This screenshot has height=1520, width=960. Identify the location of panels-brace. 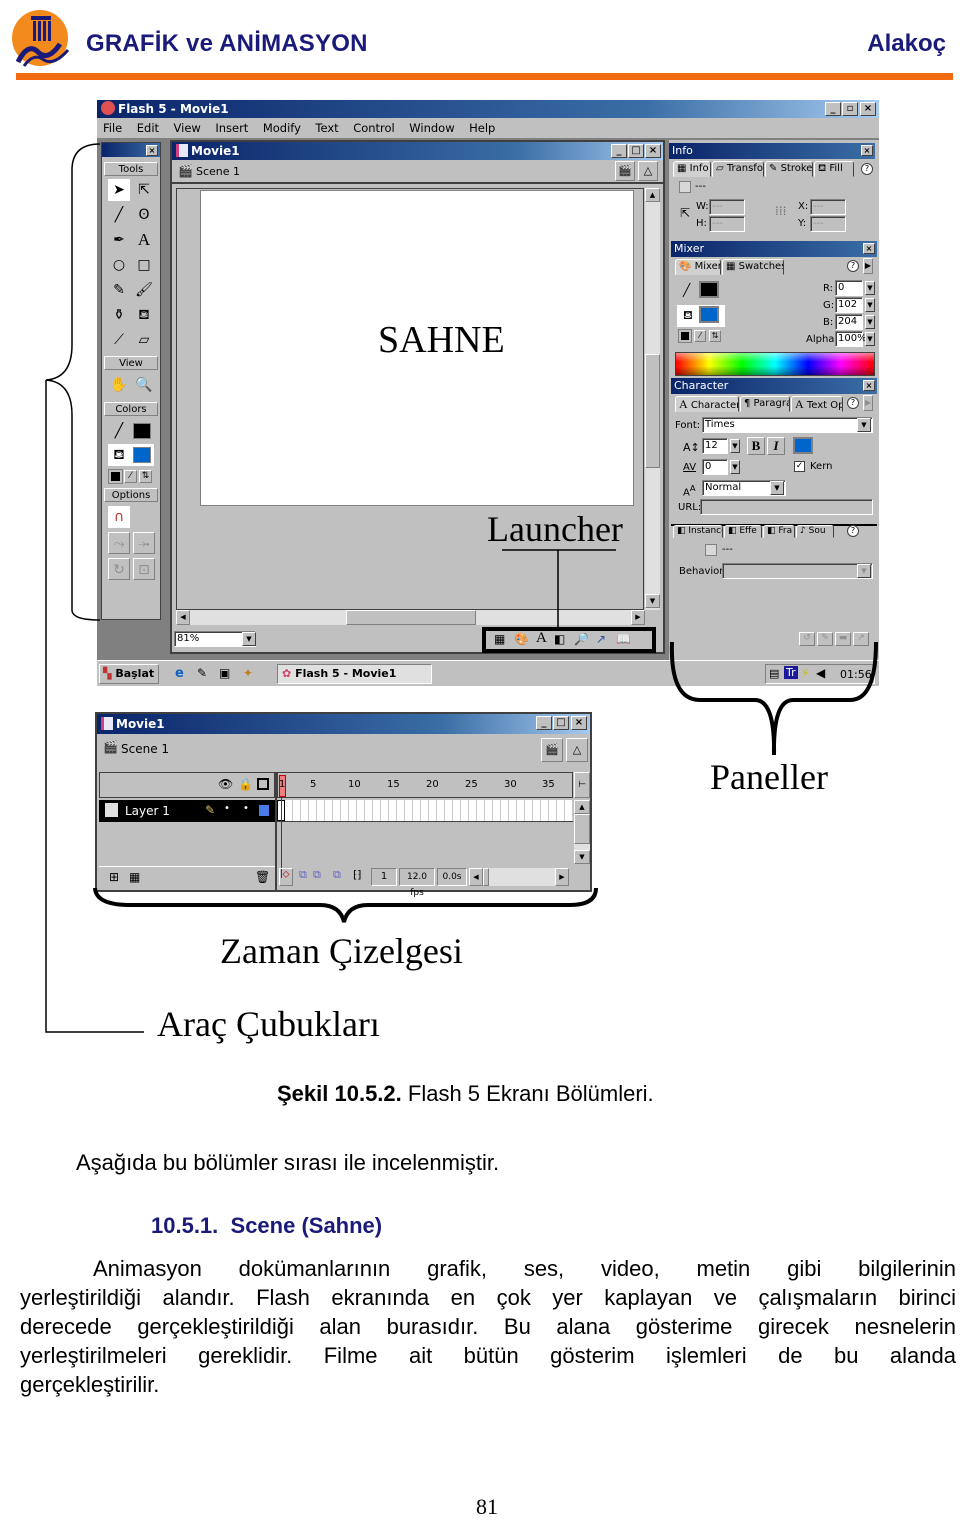
(773, 698).